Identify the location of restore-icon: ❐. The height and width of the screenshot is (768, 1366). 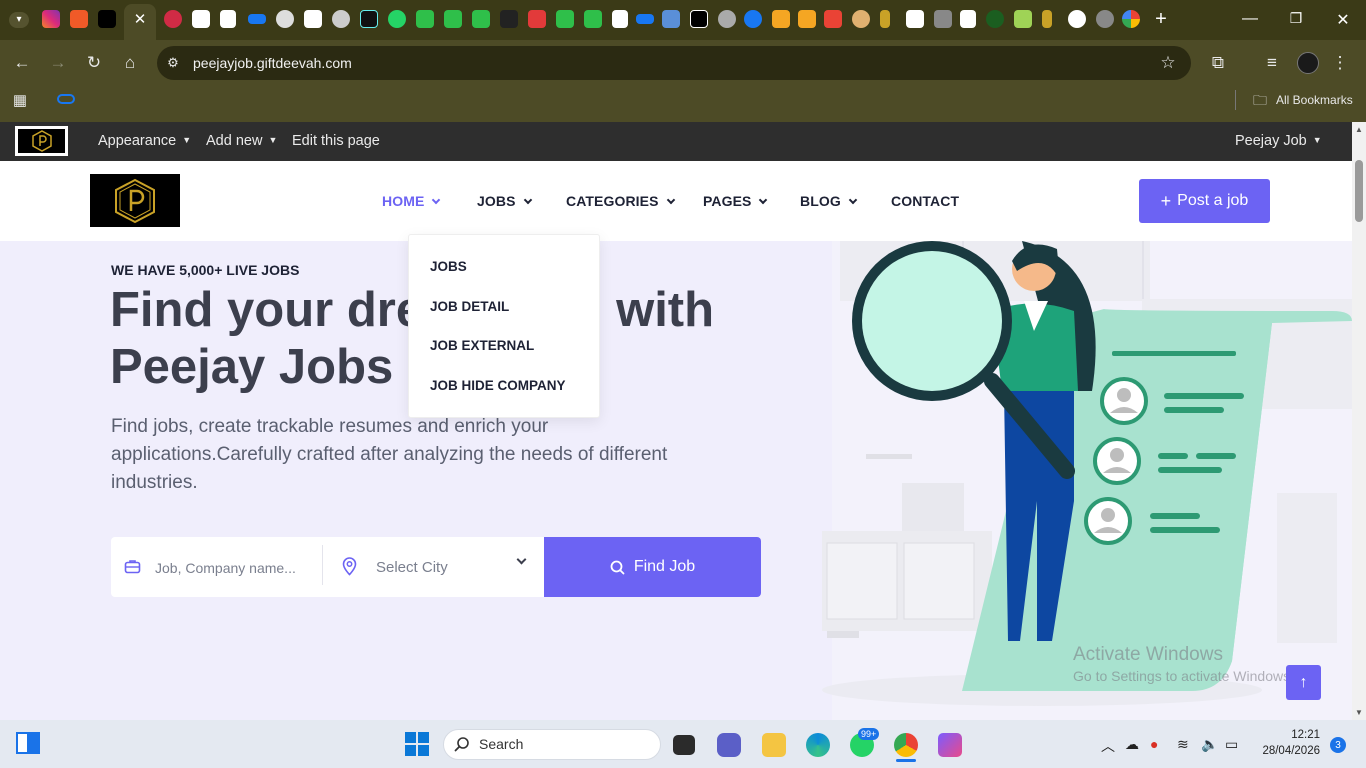
(1296, 18).